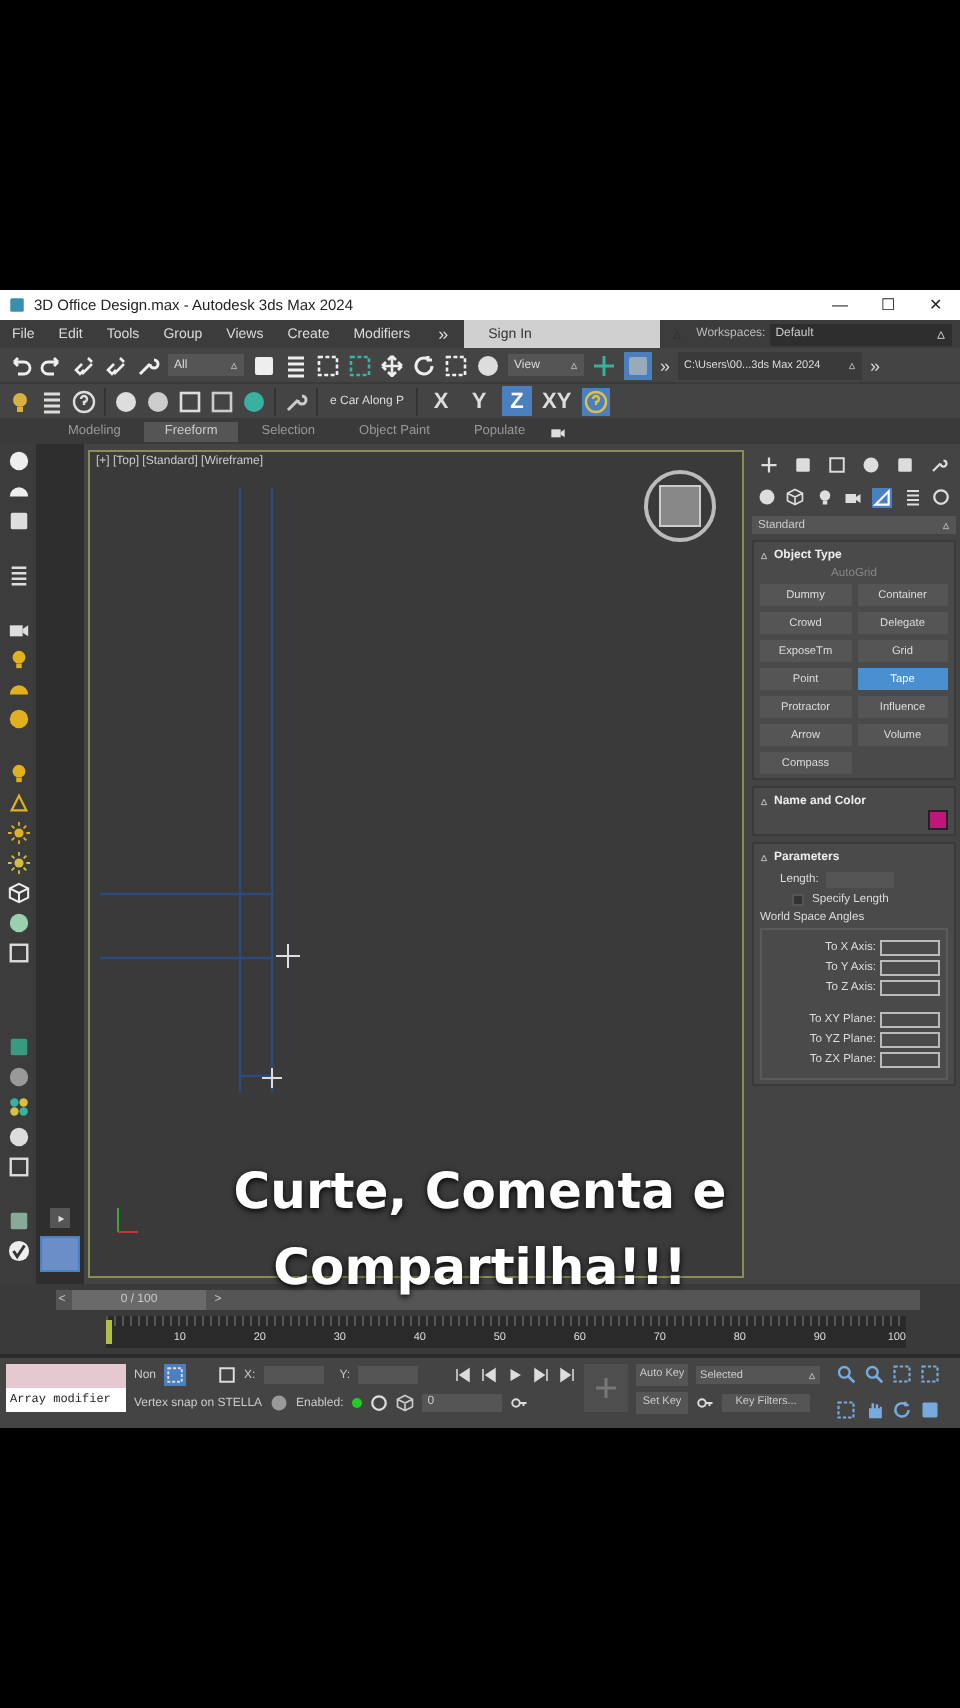 This screenshot has height=1708, width=960. What do you see at coordinates (441, 401) in the screenshot?
I see `axis-constraint-button: X` at bounding box center [441, 401].